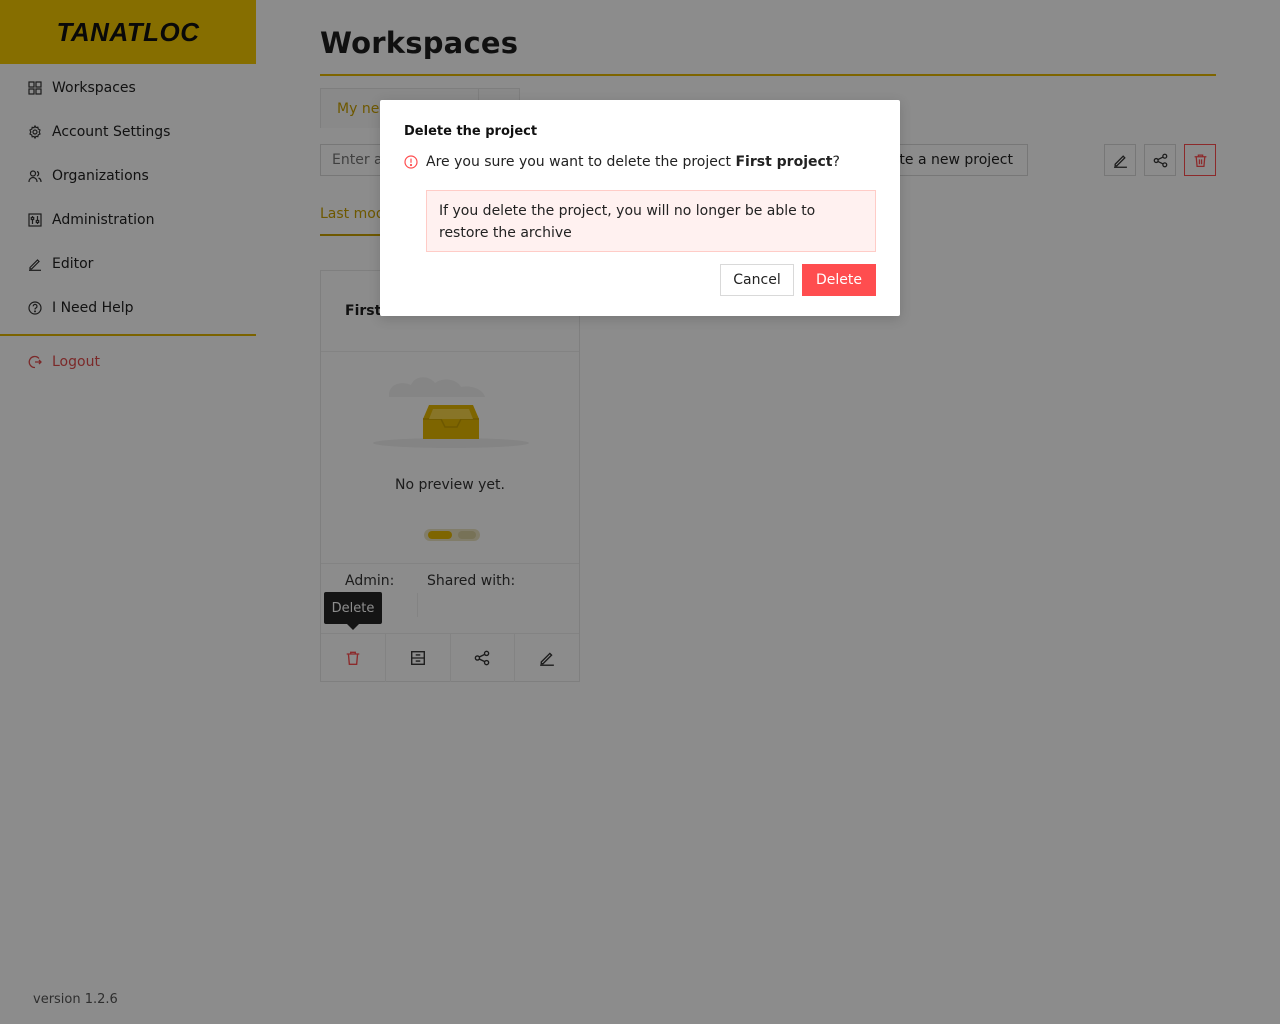 This screenshot has height=1024, width=1280. What do you see at coordinates (411, 162) in the screenshot?
I see `exclamation-circle-icon` at bounding box center [411, 162].